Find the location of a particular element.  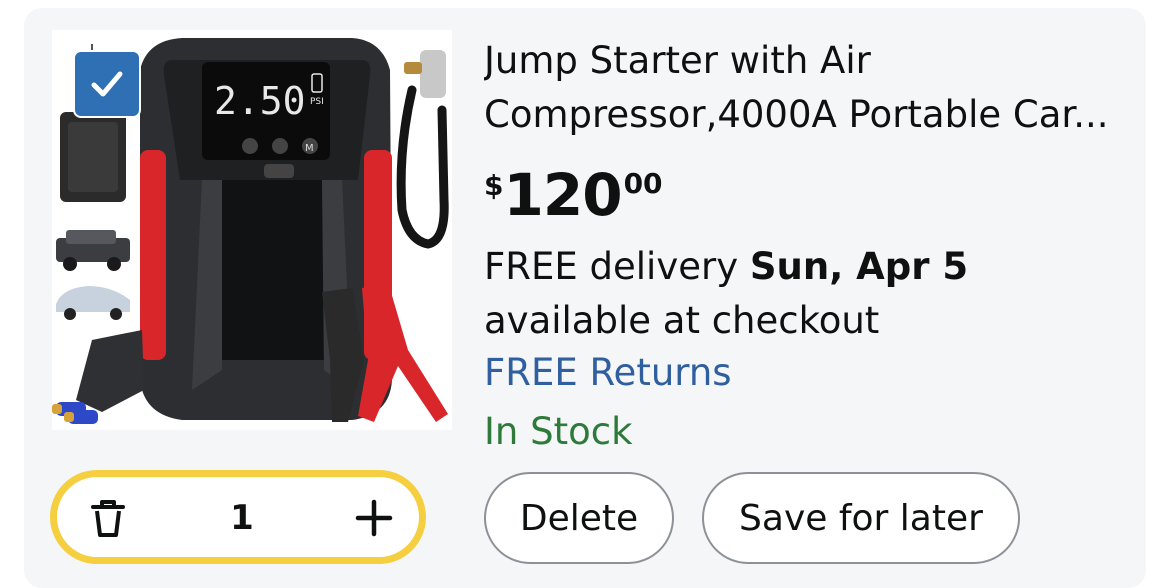

save-for-later-button: Save for later is located at coordinates (861, 518).